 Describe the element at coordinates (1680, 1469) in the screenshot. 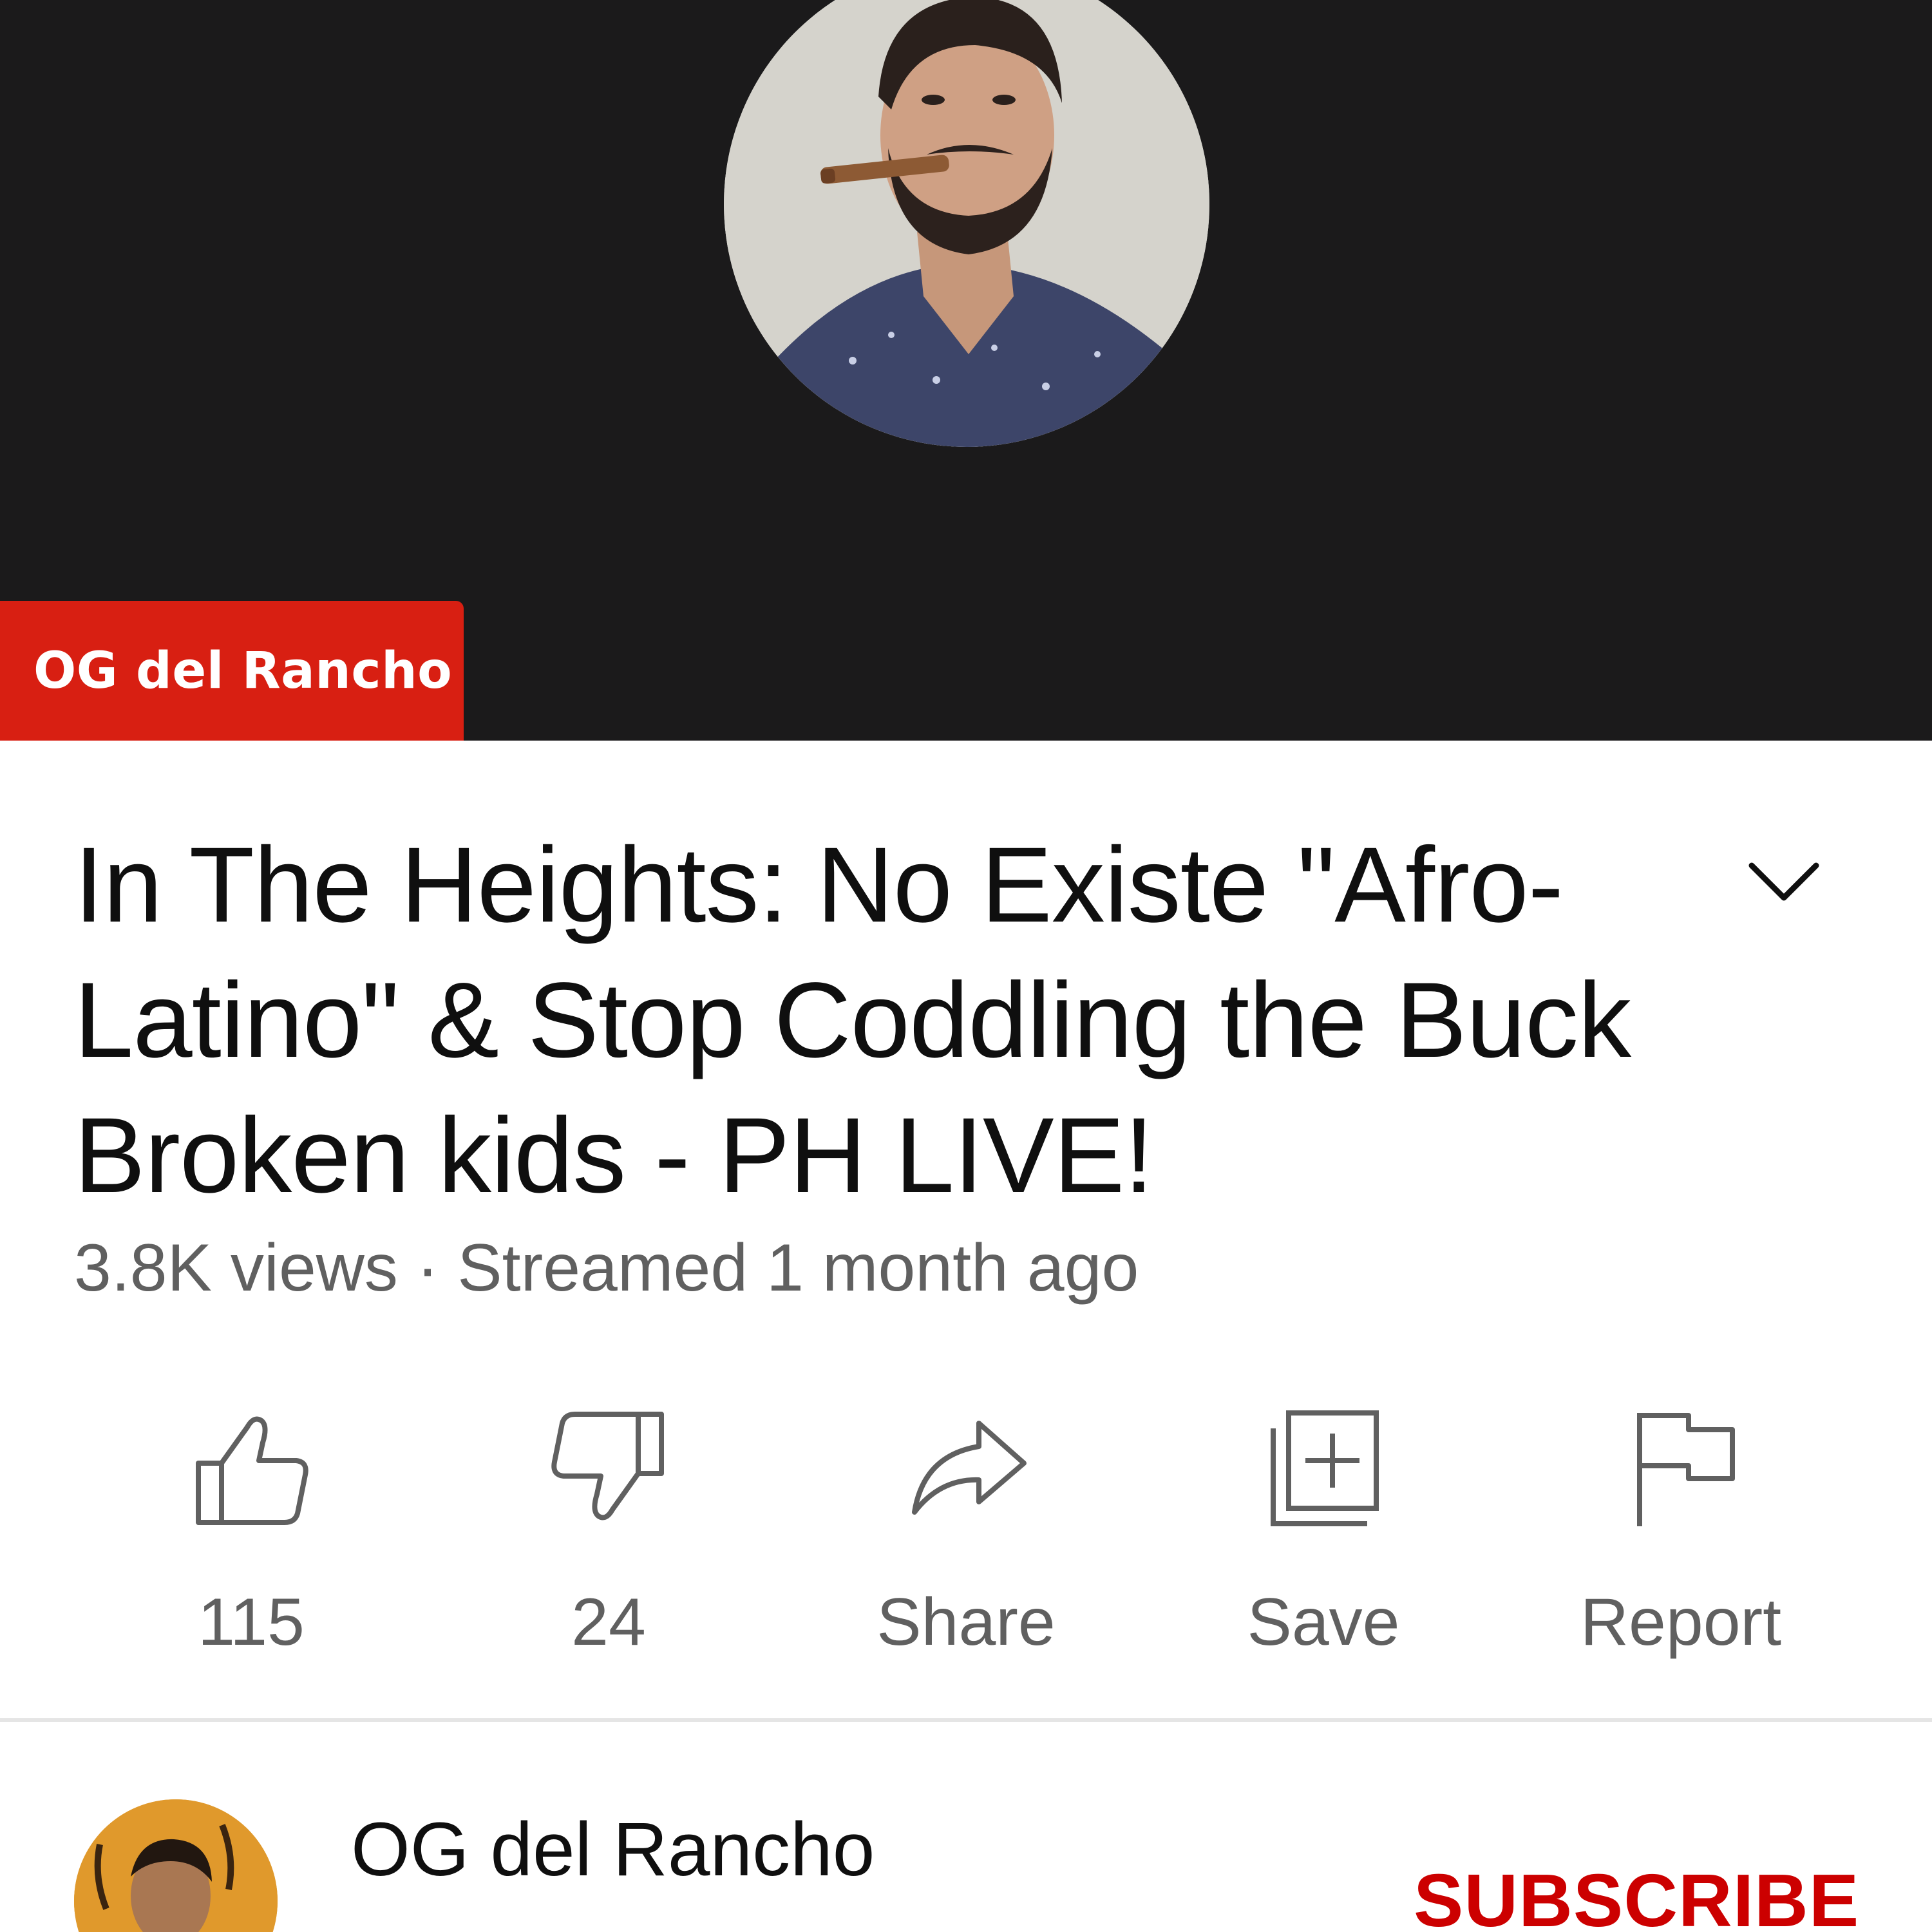

I see `report-icon` at that location.